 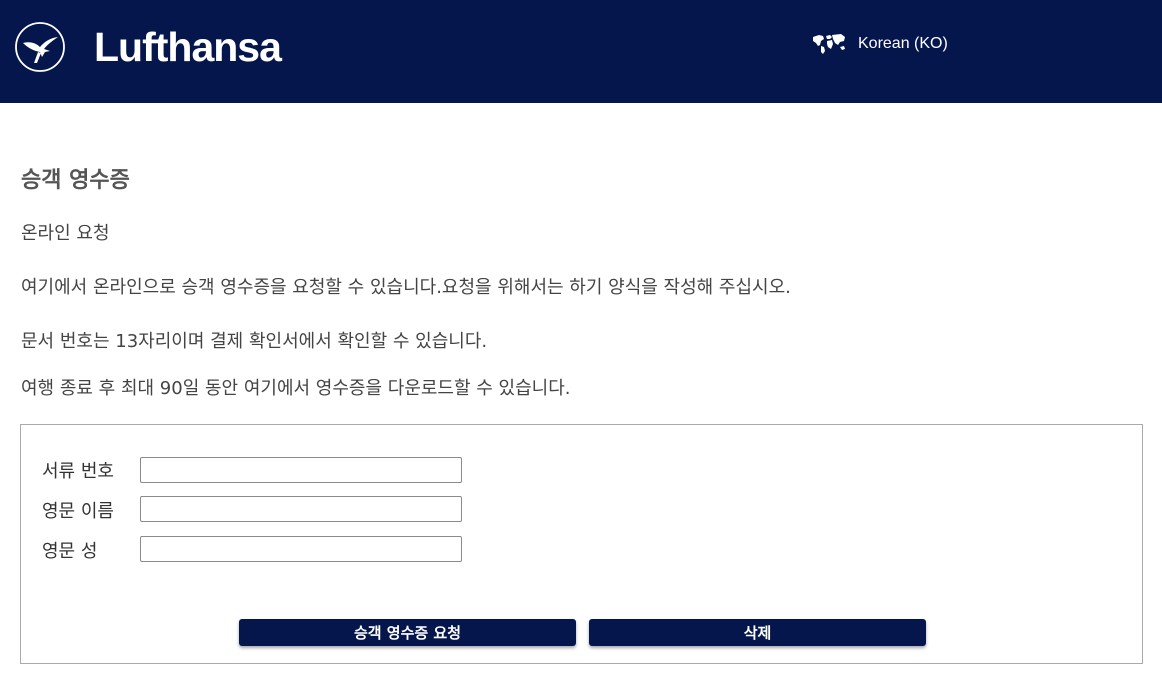 I want to click on request-receipt-button: 승객 영수증 요청, so click(x=407, y=632).